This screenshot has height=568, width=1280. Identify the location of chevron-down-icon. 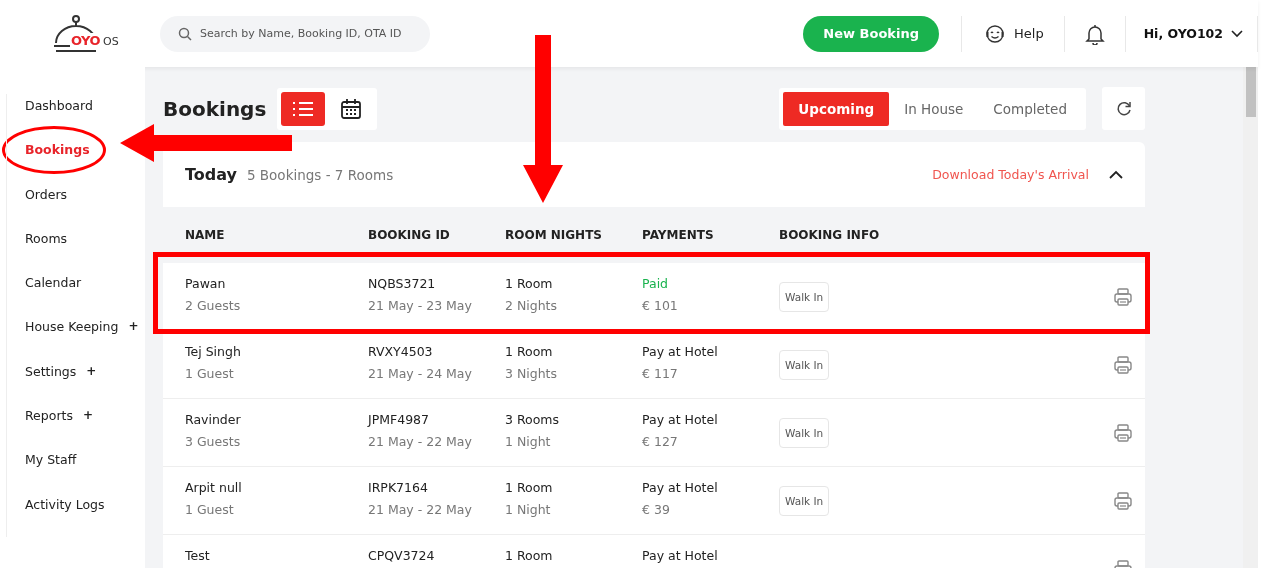
(1237, 33).